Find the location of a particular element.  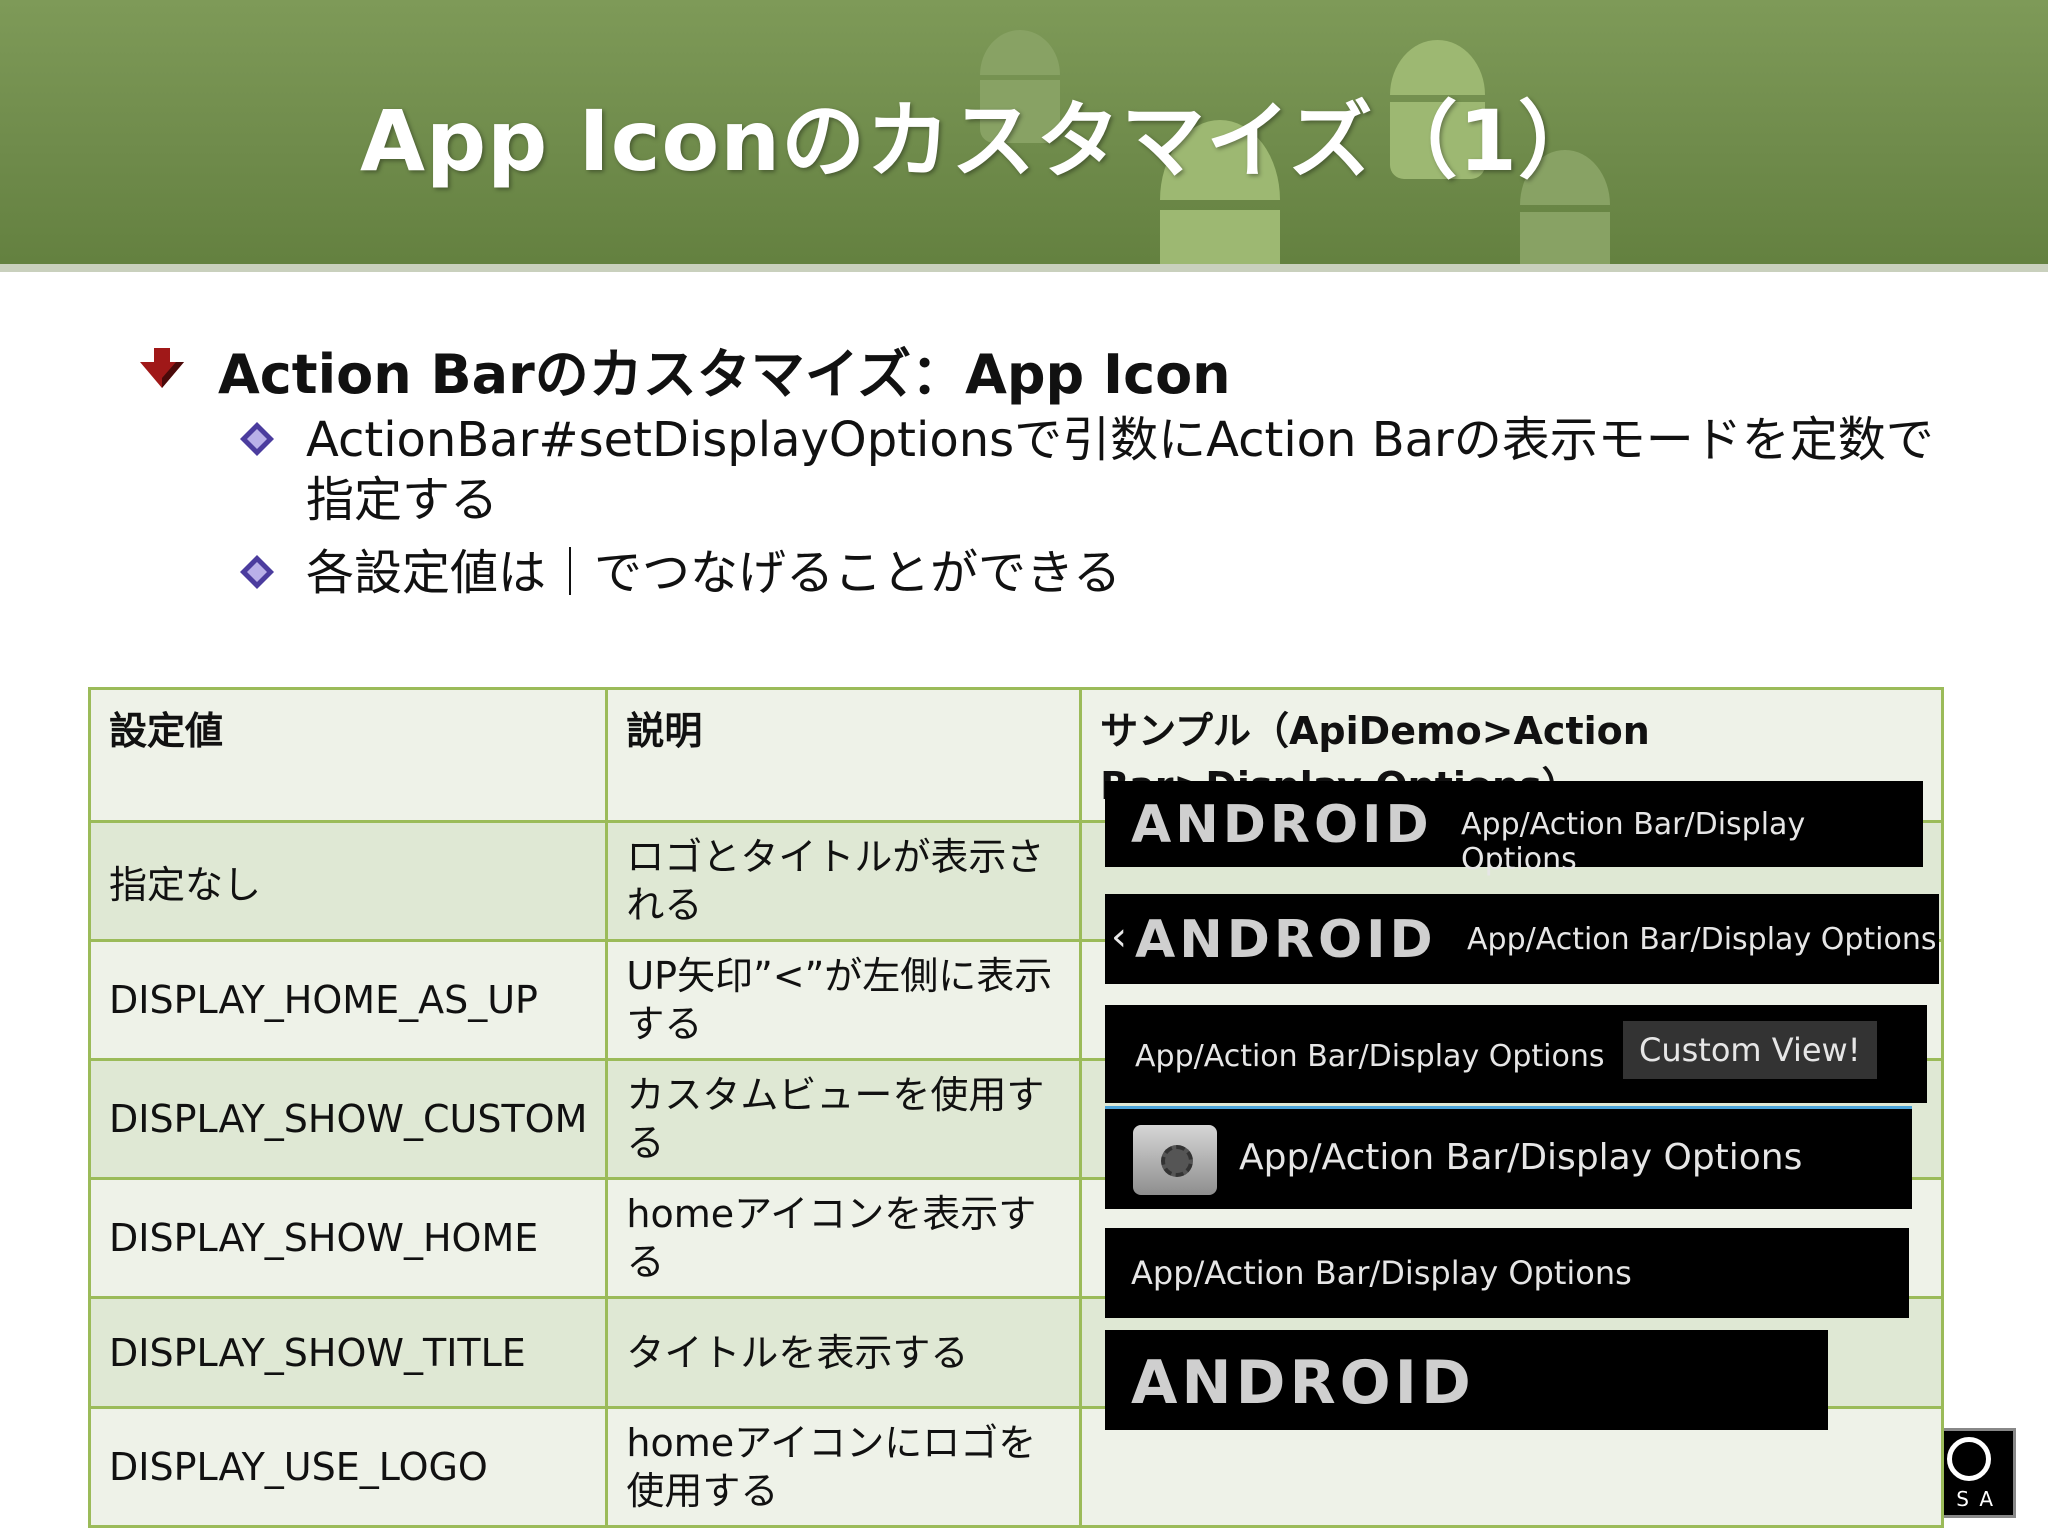

main-bullet-text: Action Barのカスタマイズ：App Icon is located at coordinates (724, 374).